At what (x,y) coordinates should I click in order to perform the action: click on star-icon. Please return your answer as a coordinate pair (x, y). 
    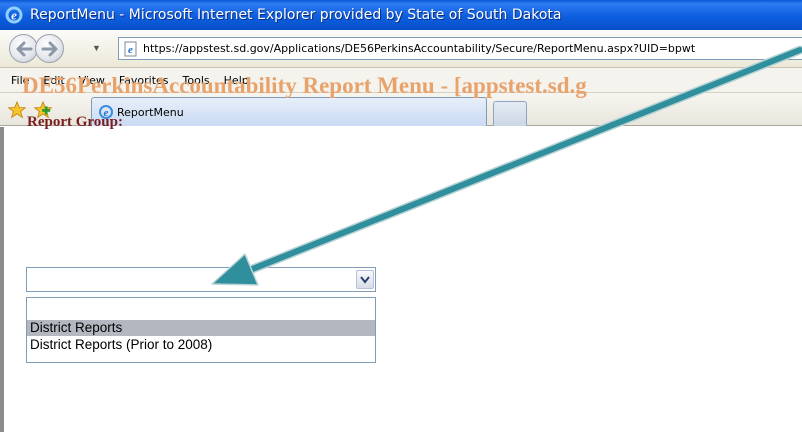
    Looking at the image, I should click on (17, 110).